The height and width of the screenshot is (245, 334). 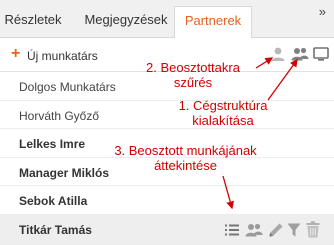 What do you see at coordinates (167, 200) in the screenshot?
I see `list-item: Sebok Atilla` at bounding box center [167, 200].